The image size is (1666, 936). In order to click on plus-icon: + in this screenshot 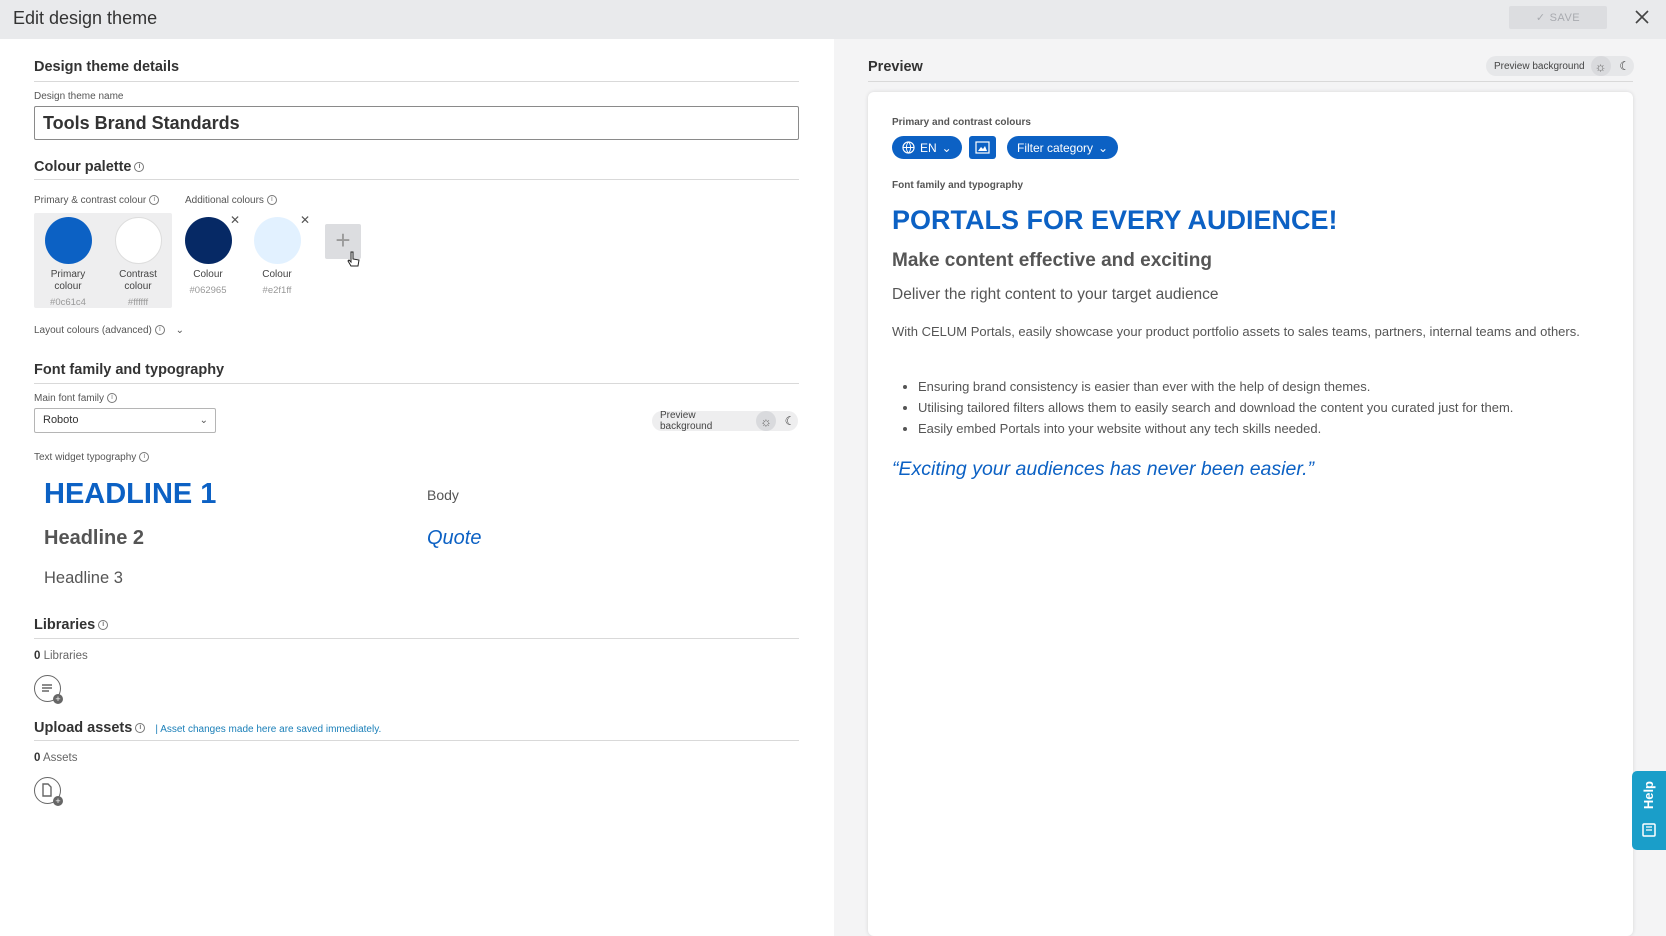, I will do `click(58, 699)`.